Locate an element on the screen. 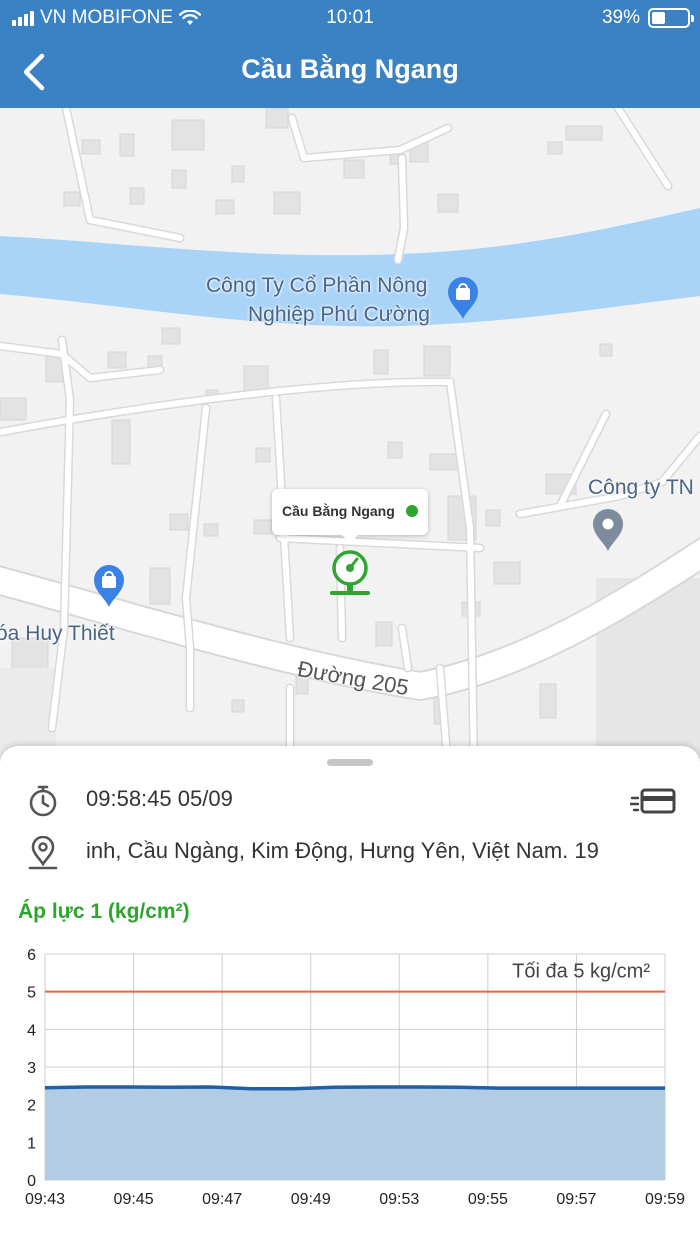  pressure-gauge-icon is located at coordinates (350, 574).